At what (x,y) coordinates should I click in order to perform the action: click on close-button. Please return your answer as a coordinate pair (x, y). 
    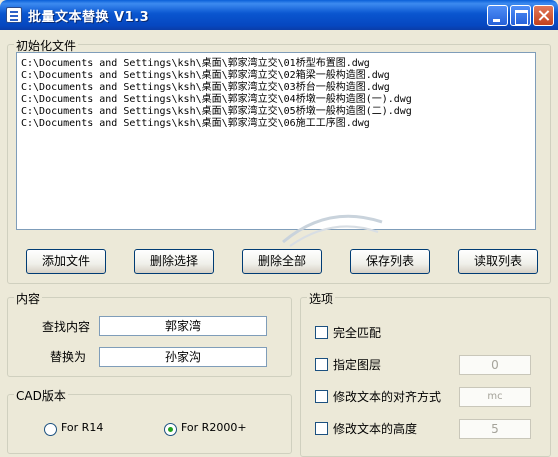
    Looking at the image, I should click on (543, 15).